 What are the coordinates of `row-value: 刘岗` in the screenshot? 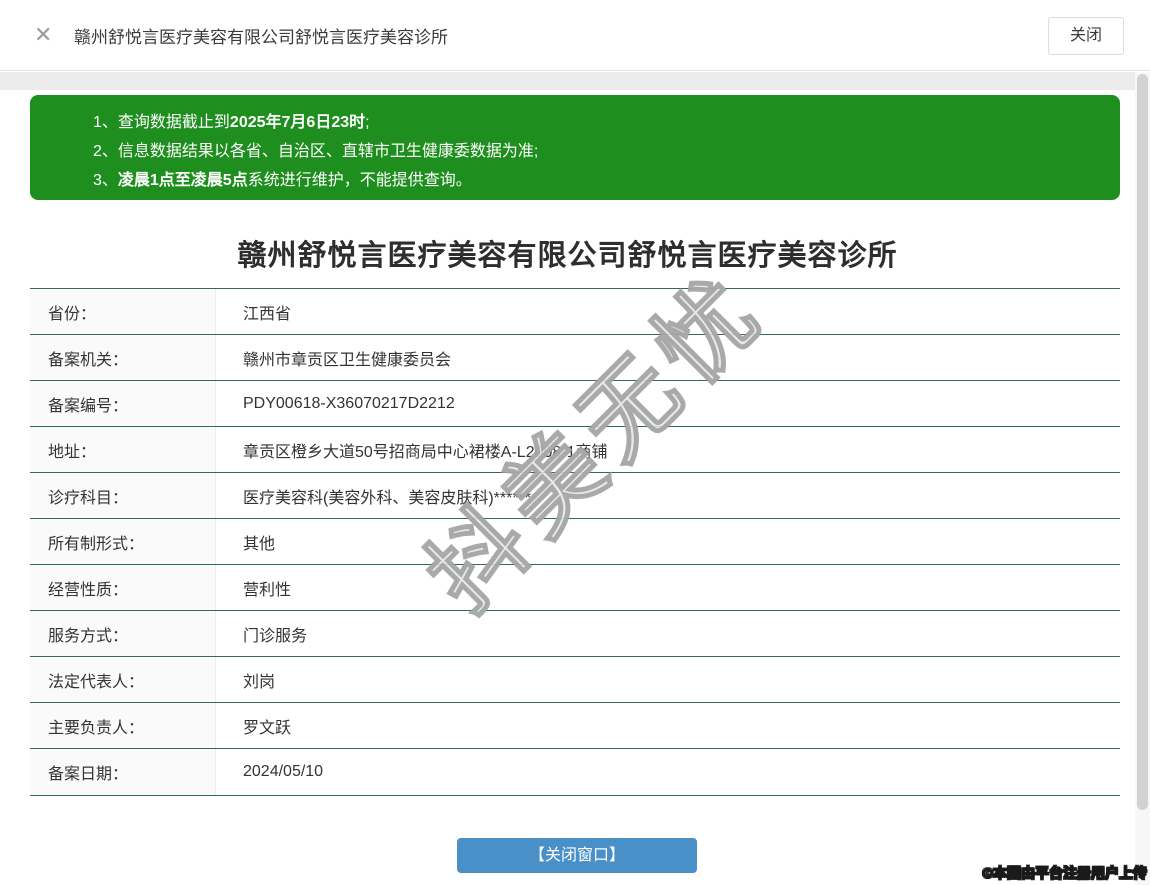 It's located at (259, 682).